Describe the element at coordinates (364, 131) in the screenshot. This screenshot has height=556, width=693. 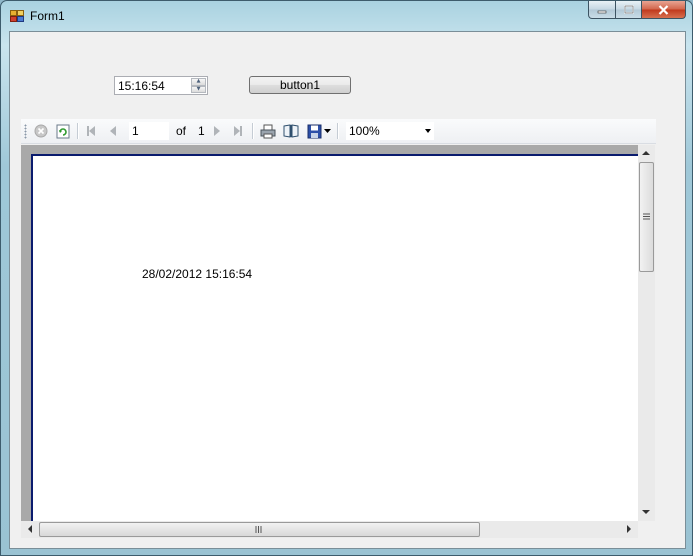
I see `zoom-value: 100%` at that location.